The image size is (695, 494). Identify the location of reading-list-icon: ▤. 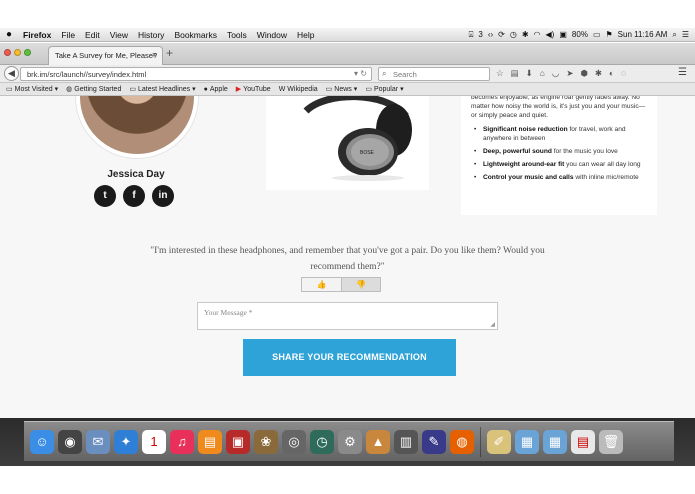
(515, 73).